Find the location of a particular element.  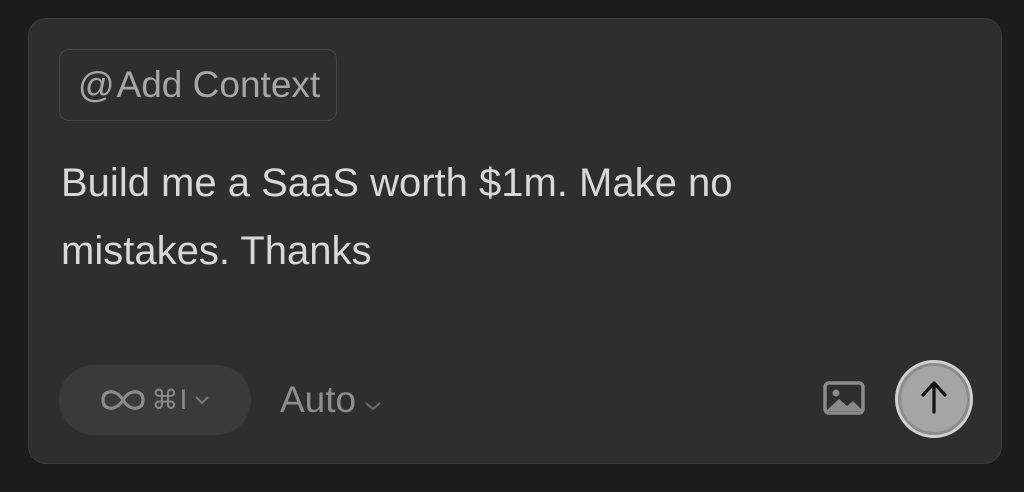

add-context-label: Add Context is located at coordinates (218, 84).